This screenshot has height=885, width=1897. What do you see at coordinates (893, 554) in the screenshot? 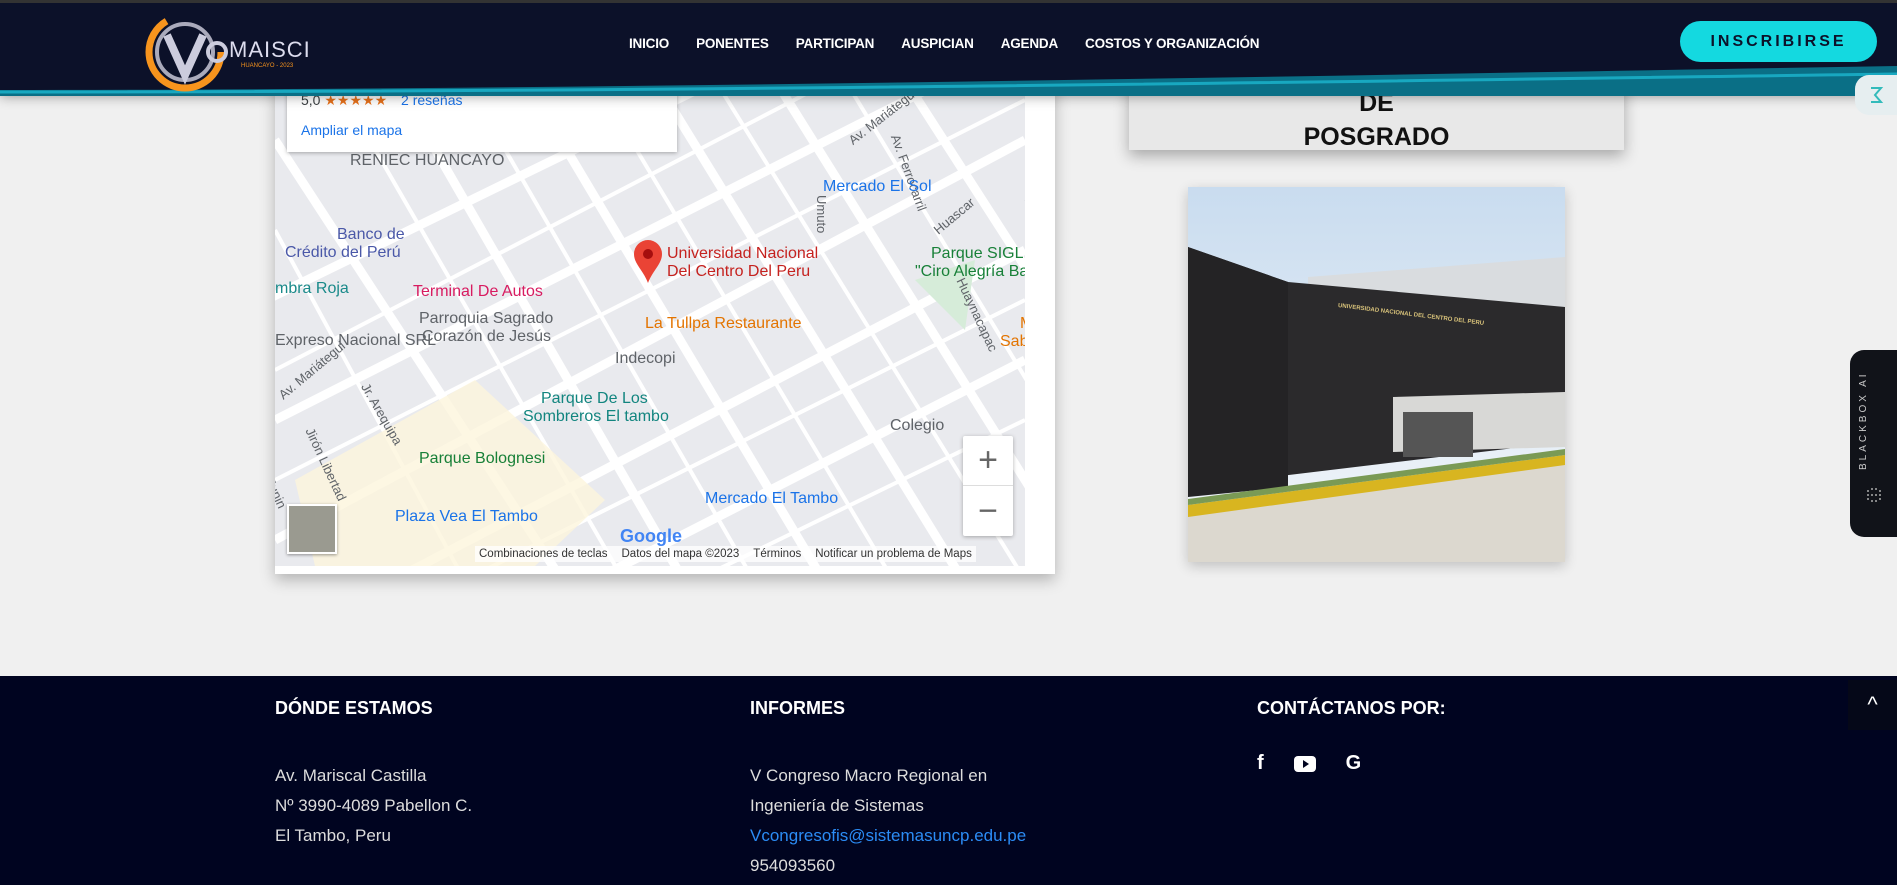
I see `report-problem-link: Notificar un problema de Maps` at bounding box center [893, 554].